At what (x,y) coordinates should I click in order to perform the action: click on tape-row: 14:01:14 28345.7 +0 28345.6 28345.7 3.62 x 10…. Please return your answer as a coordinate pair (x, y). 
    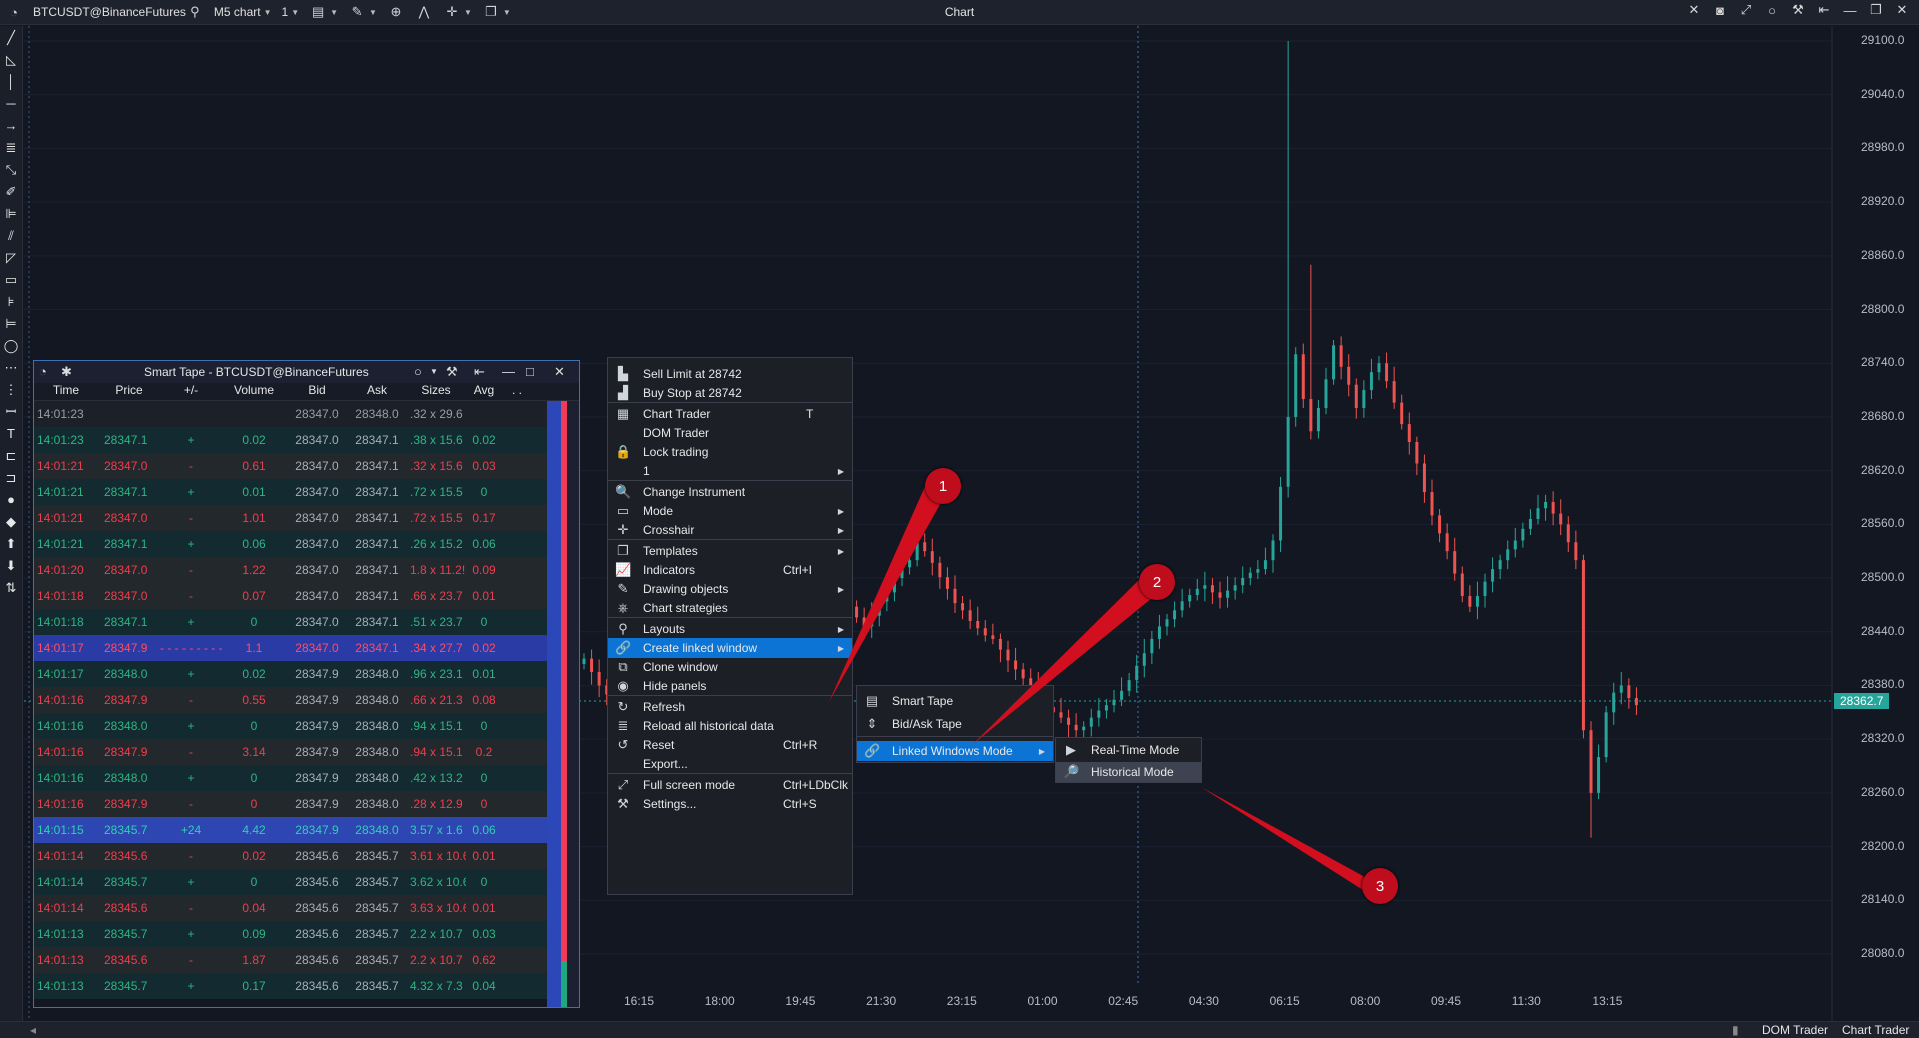
    Looking at the image, I should click on (290, 882).